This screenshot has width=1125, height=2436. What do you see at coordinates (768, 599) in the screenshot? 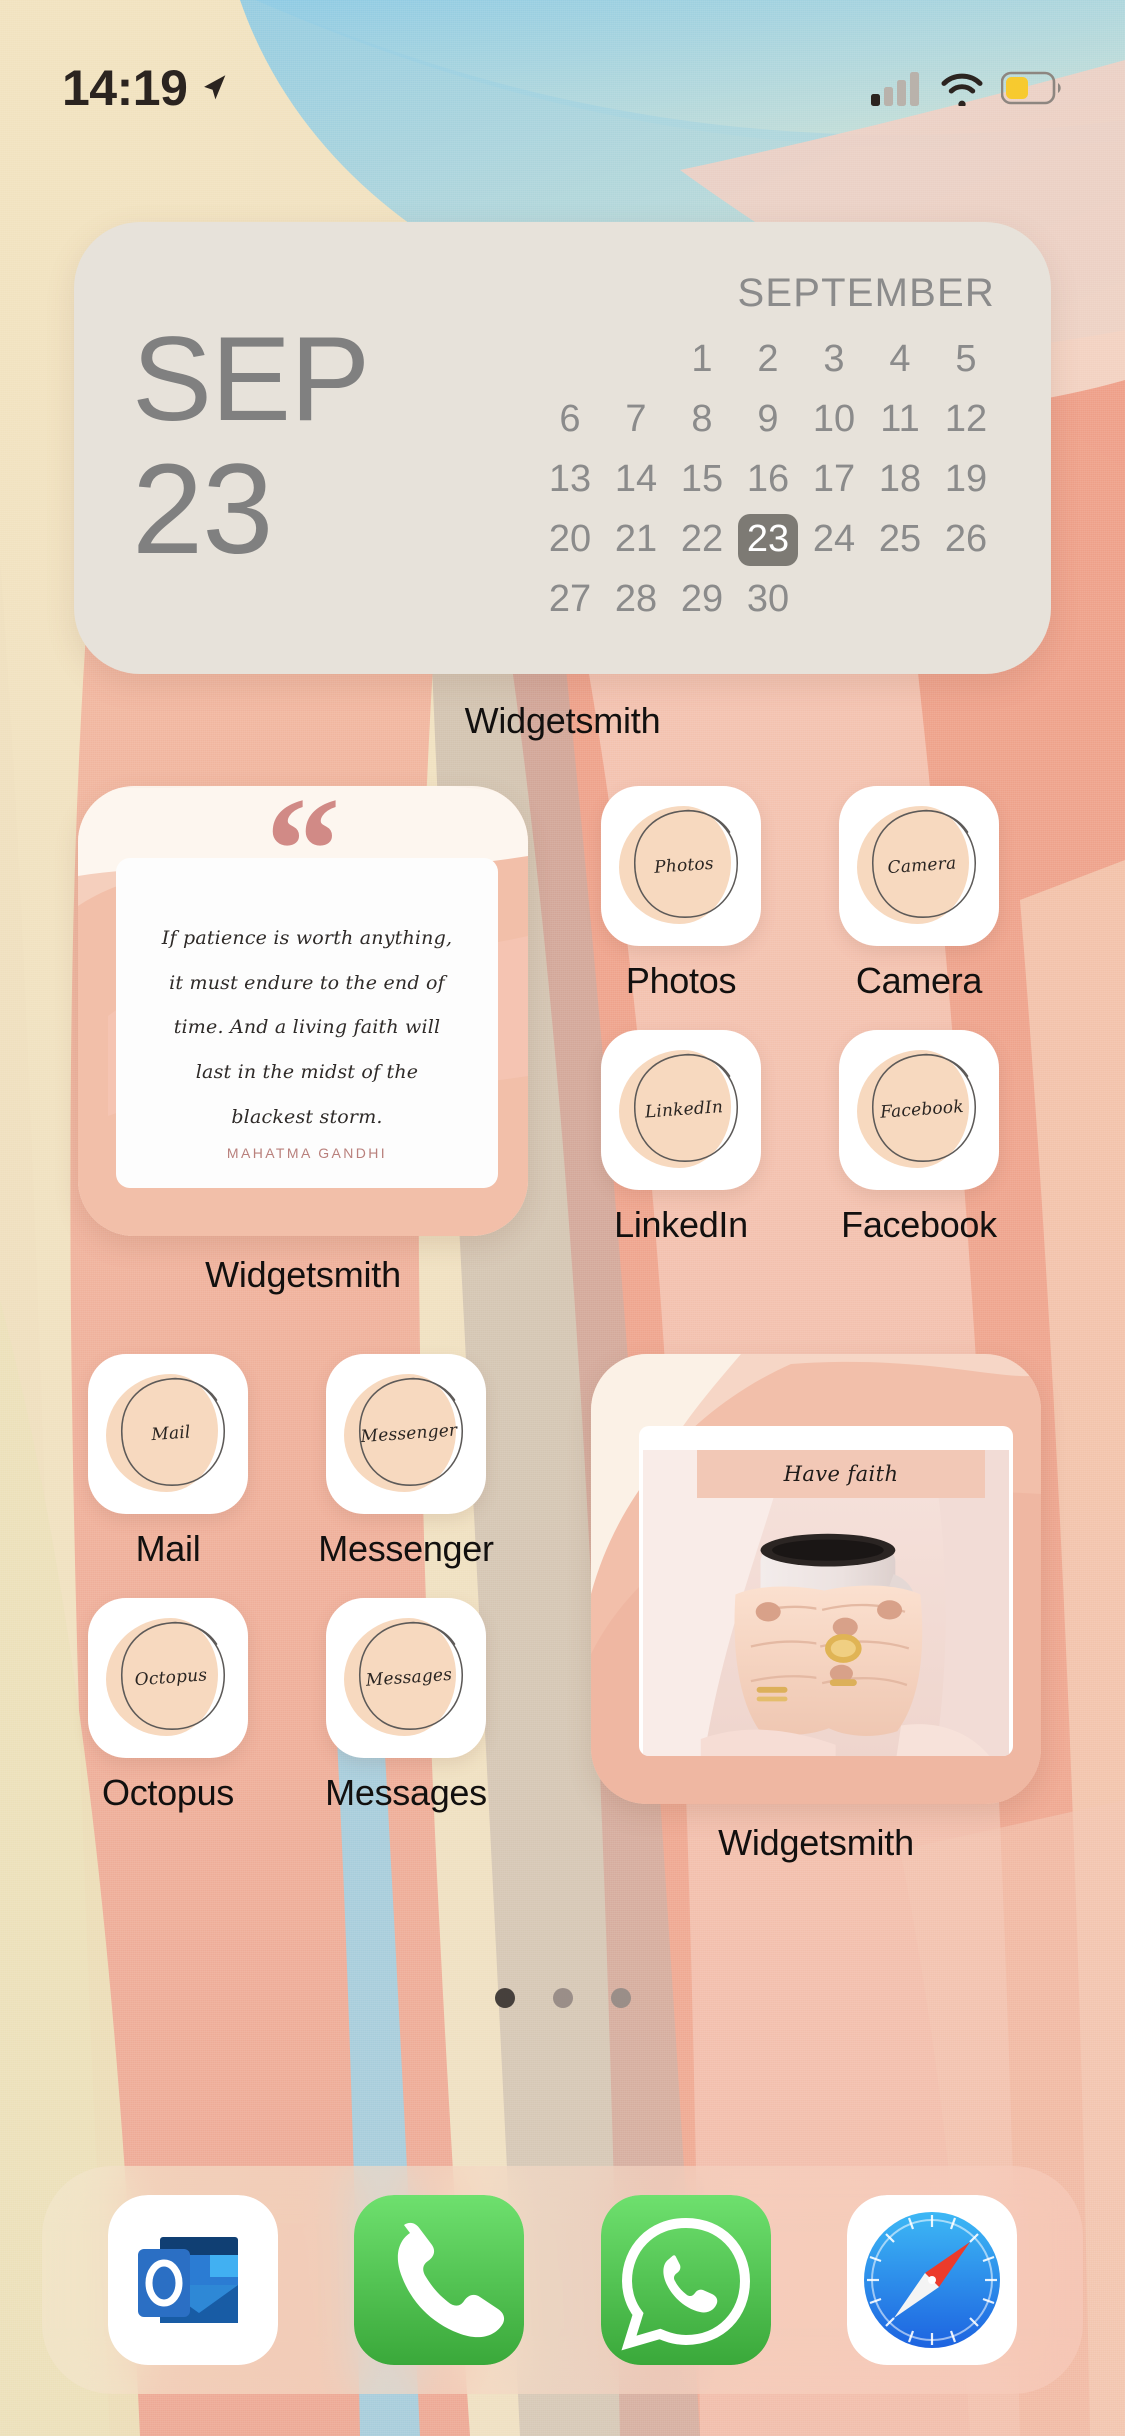
I see `calendar-cell: 30` at bounding box center [768, 599].